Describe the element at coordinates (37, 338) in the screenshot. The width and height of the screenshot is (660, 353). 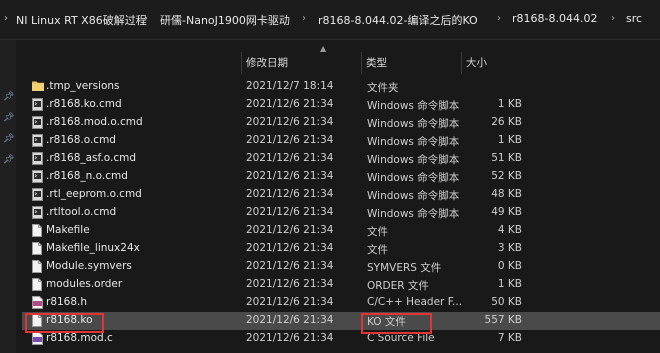
I see `c-file-icon` at that location.